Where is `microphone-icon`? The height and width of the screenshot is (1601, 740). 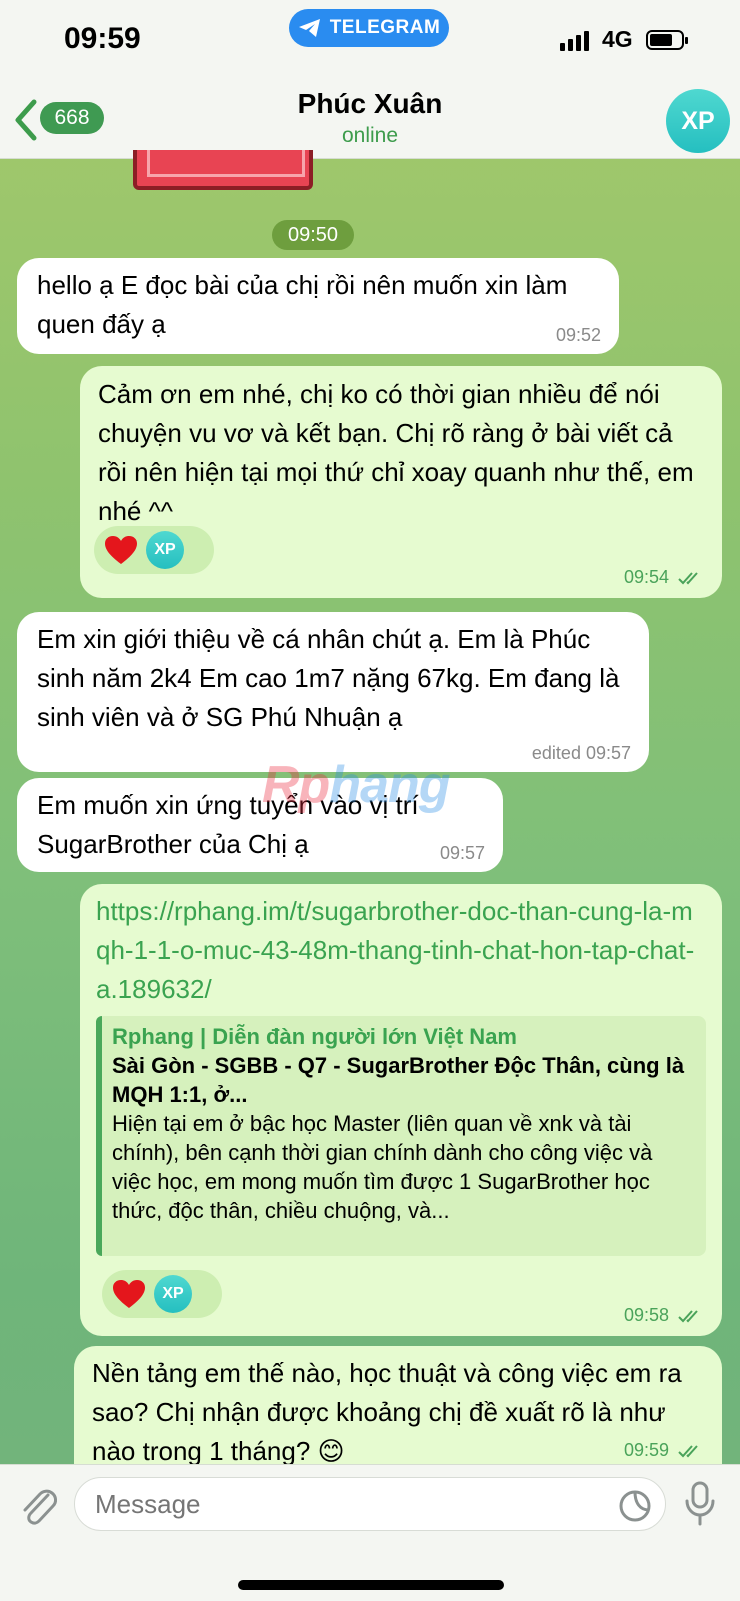 microphone-icon is located at coordinates (700, 1504).